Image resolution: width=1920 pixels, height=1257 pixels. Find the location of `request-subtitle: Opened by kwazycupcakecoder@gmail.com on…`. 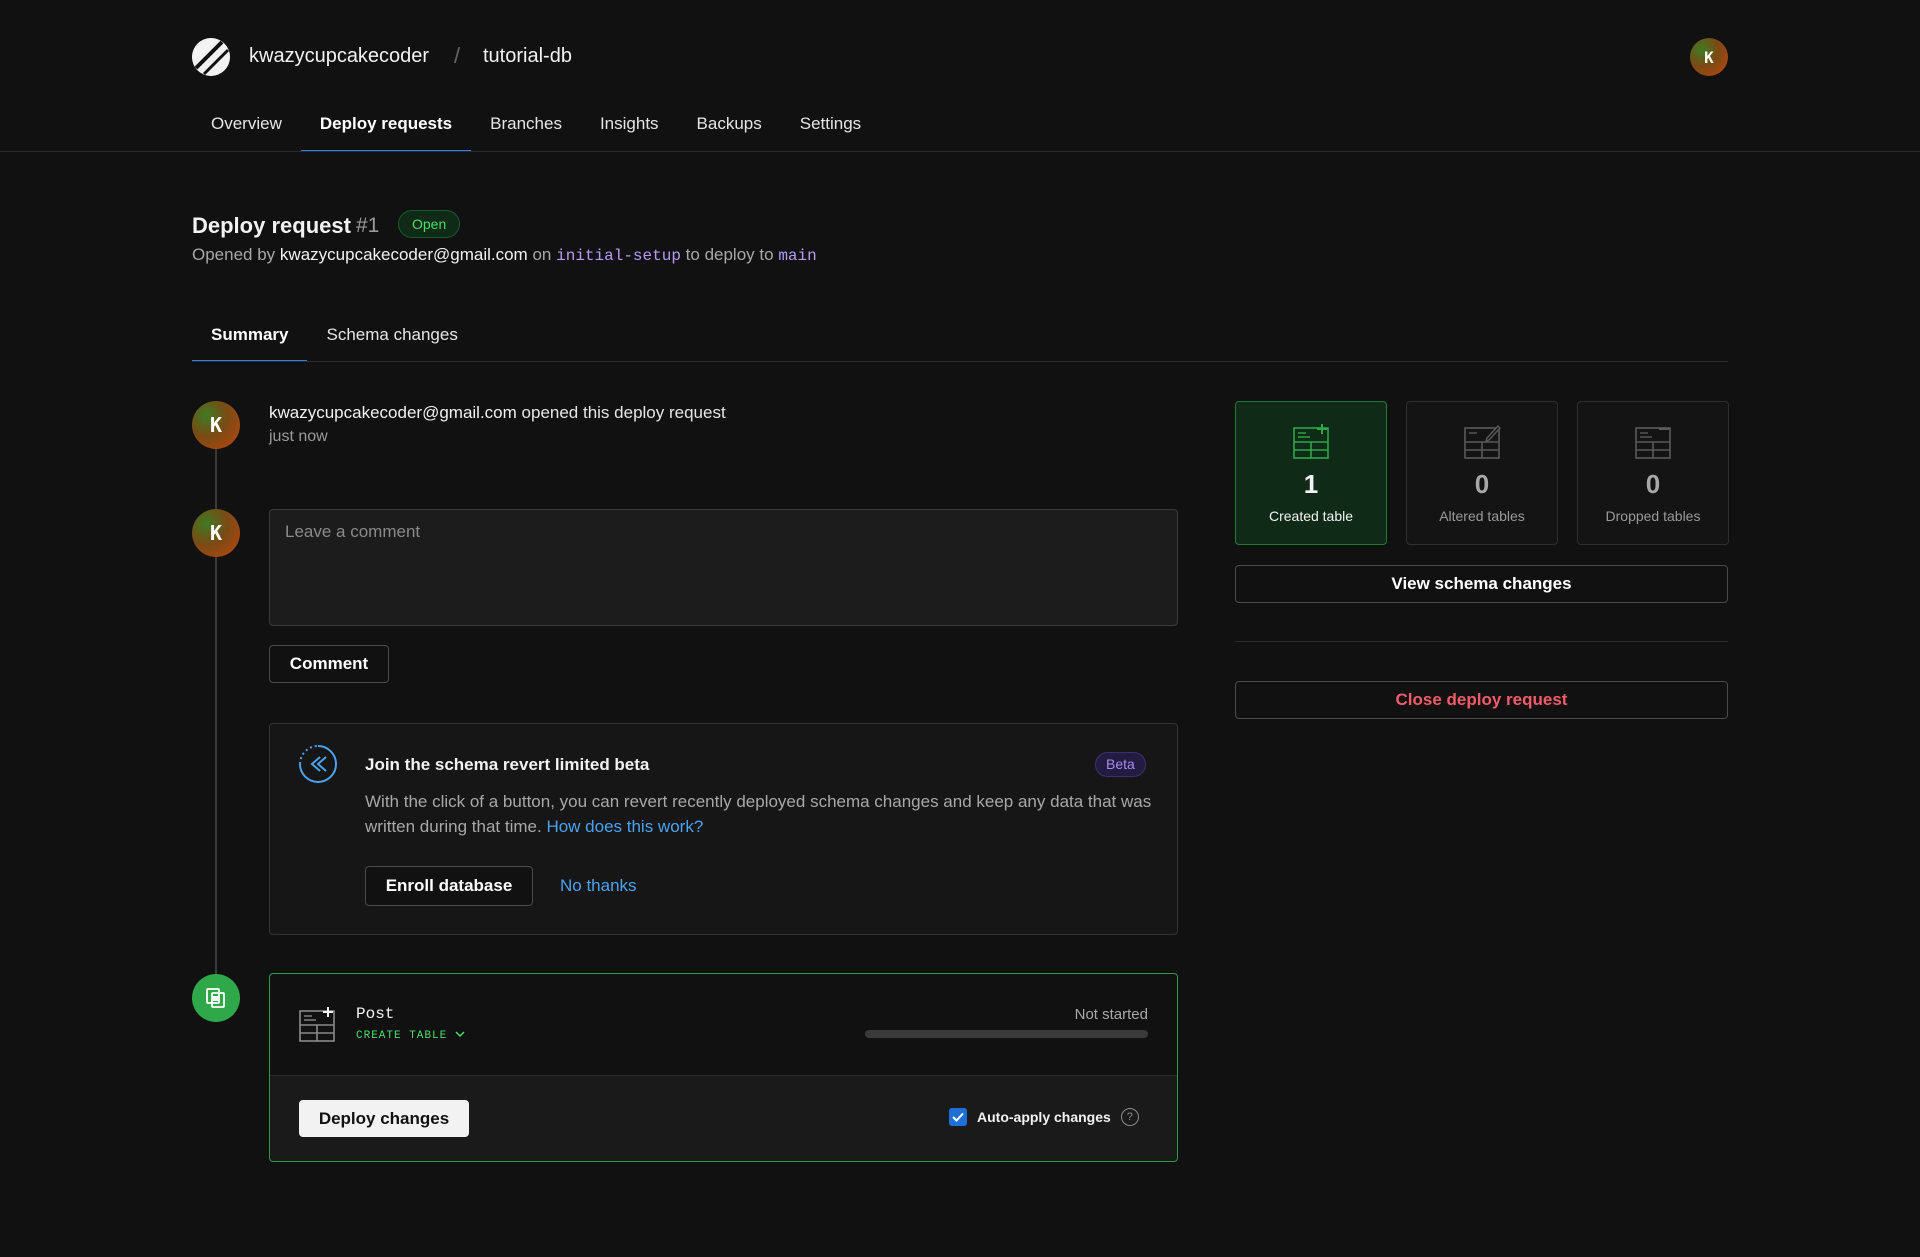

request-subtitle: Opened by kwazycupcakecoder@gmail.com on… is located at coordinates (504, 255).